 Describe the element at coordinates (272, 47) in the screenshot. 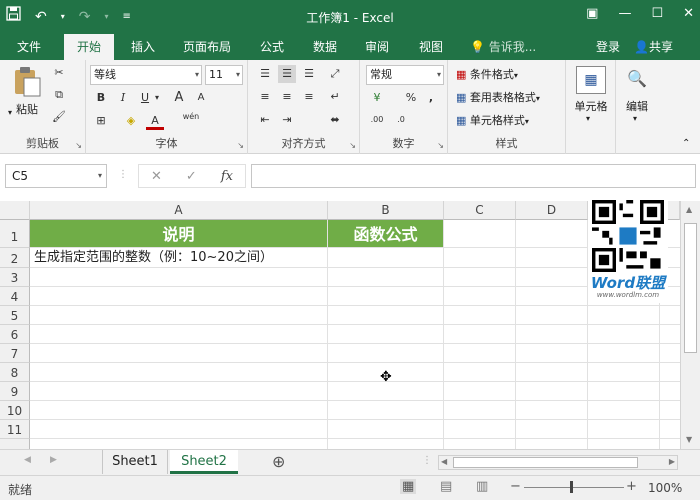

I see `tab-formulas: 公式` at that location.